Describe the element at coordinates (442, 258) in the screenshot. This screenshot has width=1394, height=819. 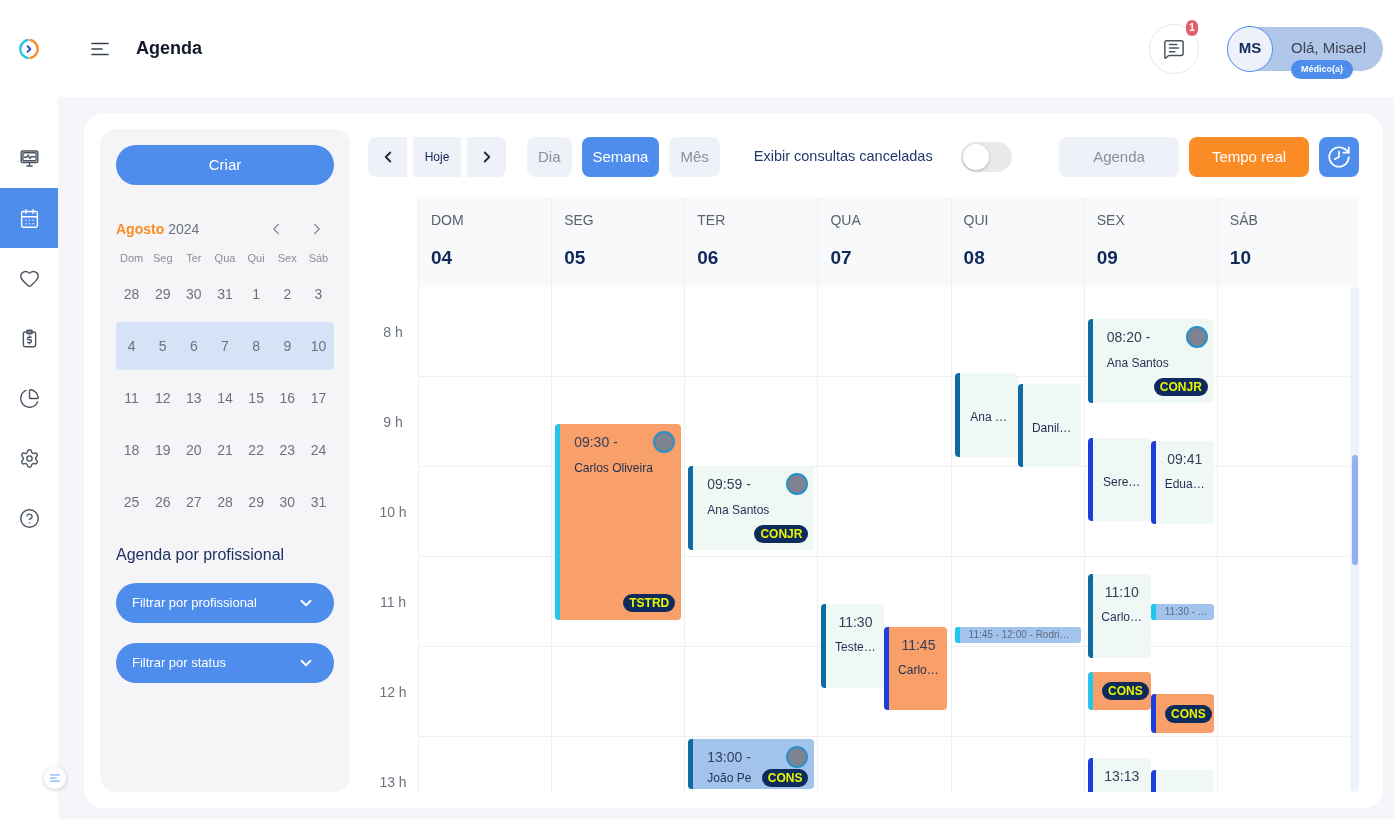
I see `day-number: 04` at that location.